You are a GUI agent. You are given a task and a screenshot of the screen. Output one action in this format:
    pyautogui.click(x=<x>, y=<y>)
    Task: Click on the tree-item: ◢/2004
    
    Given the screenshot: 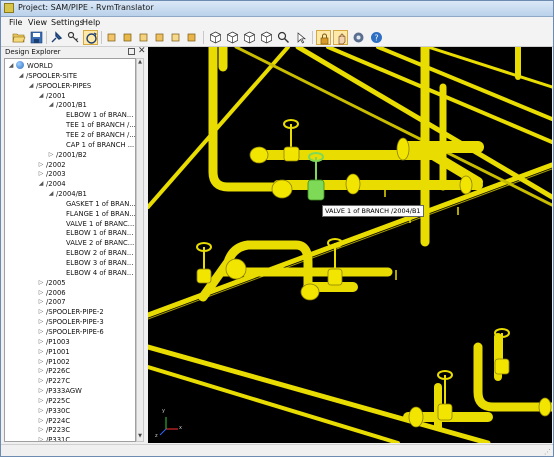 What is the action you would take?
    pyautogui.click(x=70, y=184)
    